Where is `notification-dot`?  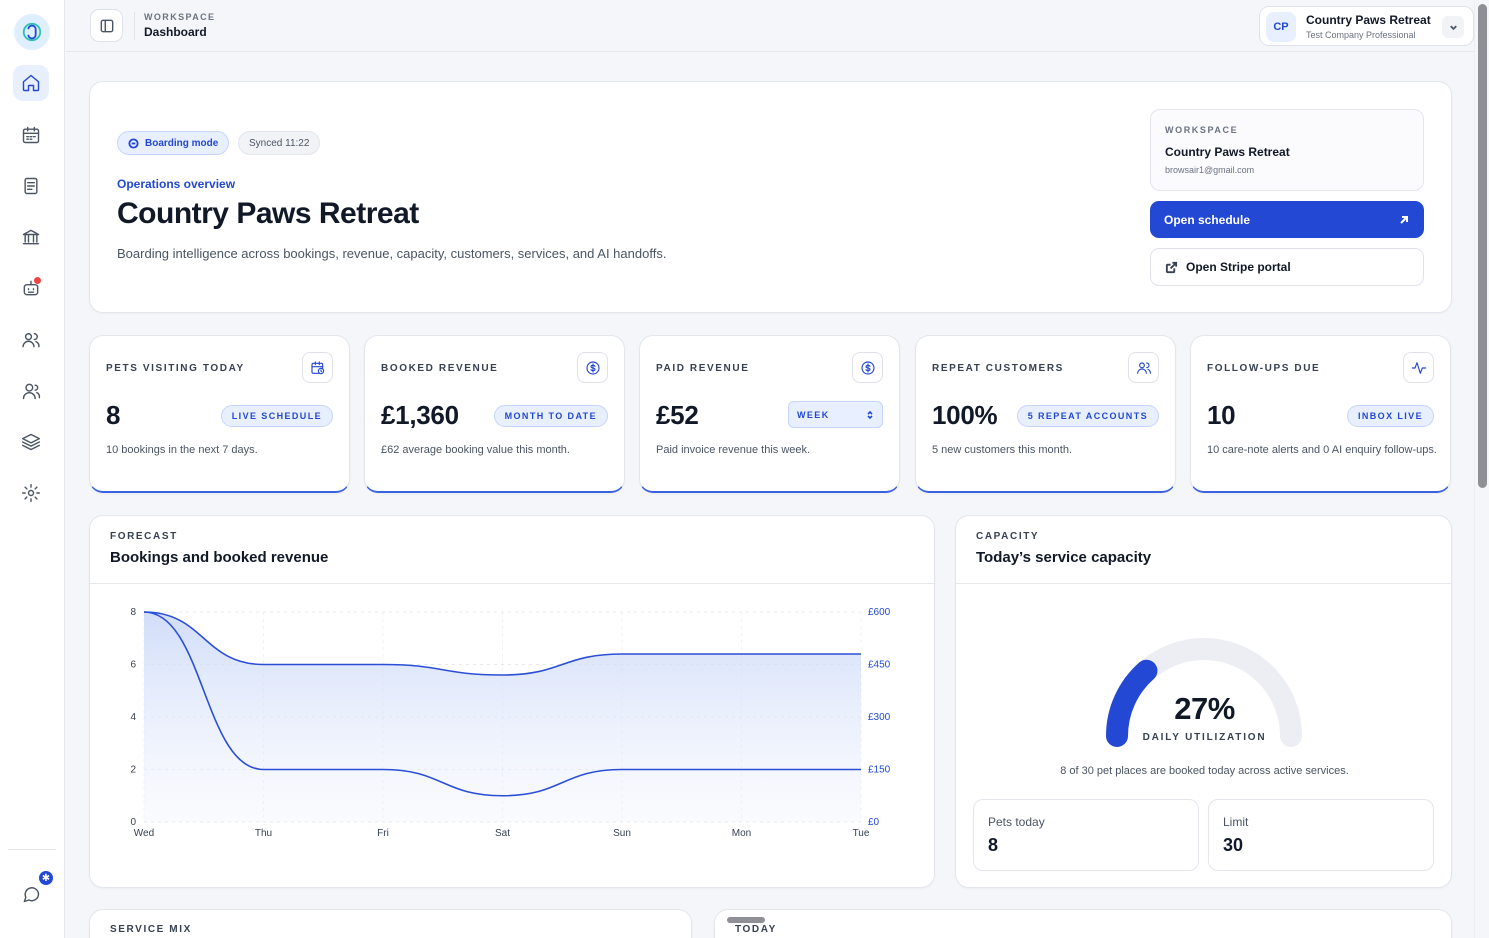
notification-dot is located at coordinates (37, 280).